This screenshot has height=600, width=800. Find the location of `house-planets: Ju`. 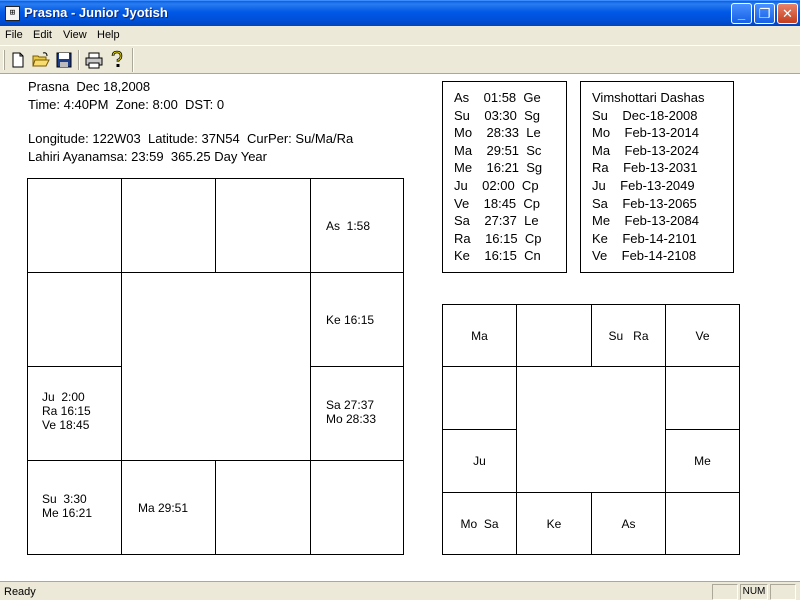

house-planets: Ju is located at coordinates (479, 461).